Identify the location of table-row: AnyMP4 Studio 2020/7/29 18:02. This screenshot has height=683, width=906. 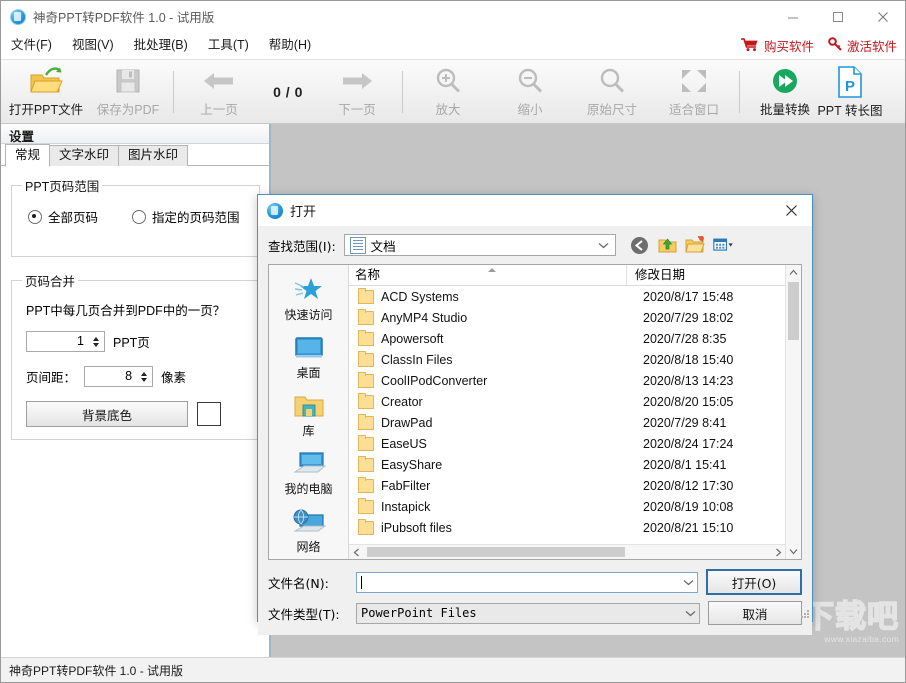
(567, 317).